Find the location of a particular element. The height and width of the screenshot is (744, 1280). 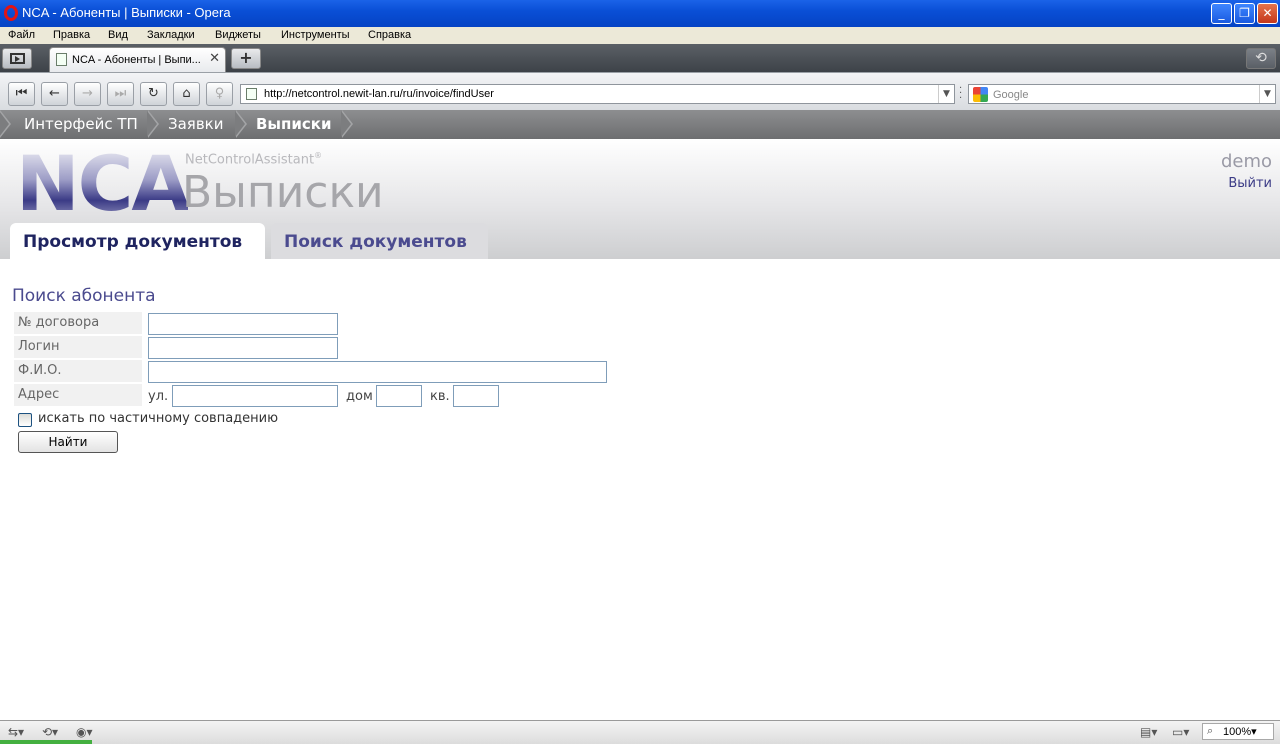

zoom-value: 100% is located at coordinates (1237, 732).